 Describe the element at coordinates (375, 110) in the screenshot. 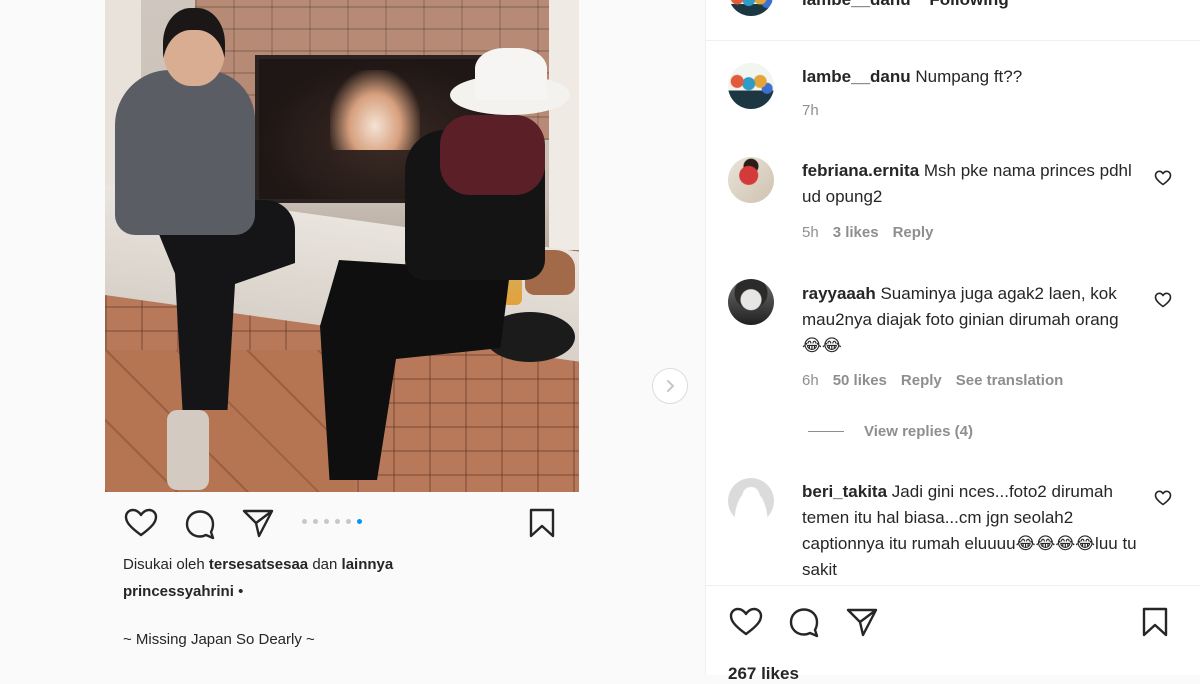

I see `photo-flame` at that location.